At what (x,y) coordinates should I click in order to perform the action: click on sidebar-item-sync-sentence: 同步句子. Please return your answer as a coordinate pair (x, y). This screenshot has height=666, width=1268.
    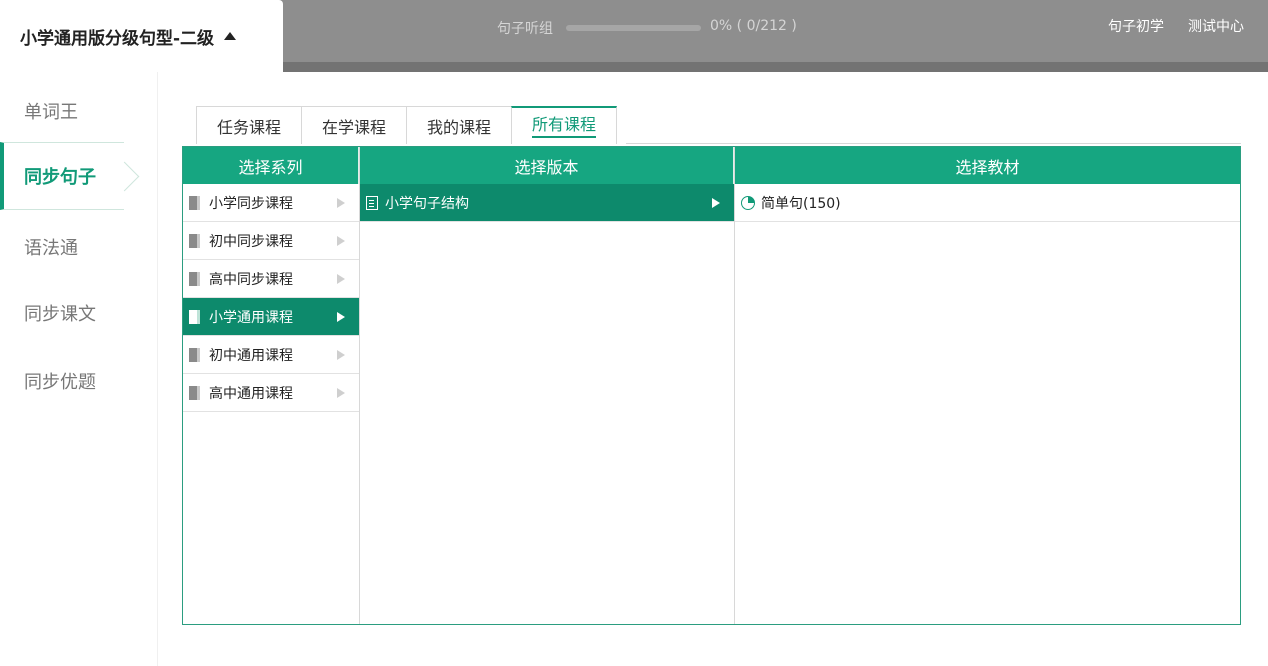
    Looking at the image, I should click on (62, 176).